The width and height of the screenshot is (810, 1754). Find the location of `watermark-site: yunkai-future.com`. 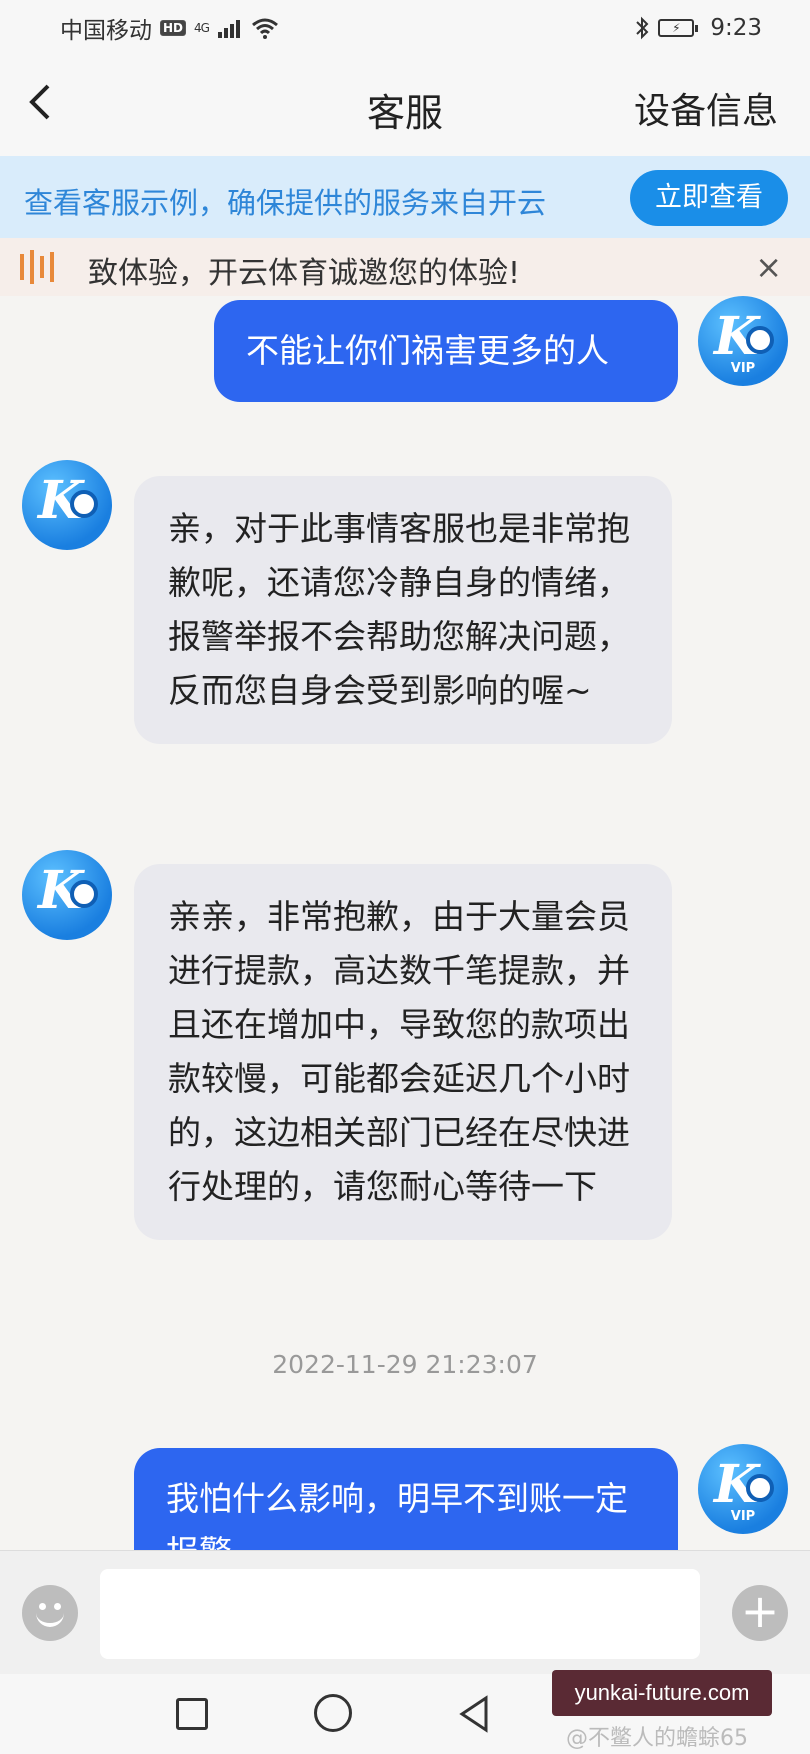

watermark-site: yunkai-future.com is located at coordinates (662, 1693).